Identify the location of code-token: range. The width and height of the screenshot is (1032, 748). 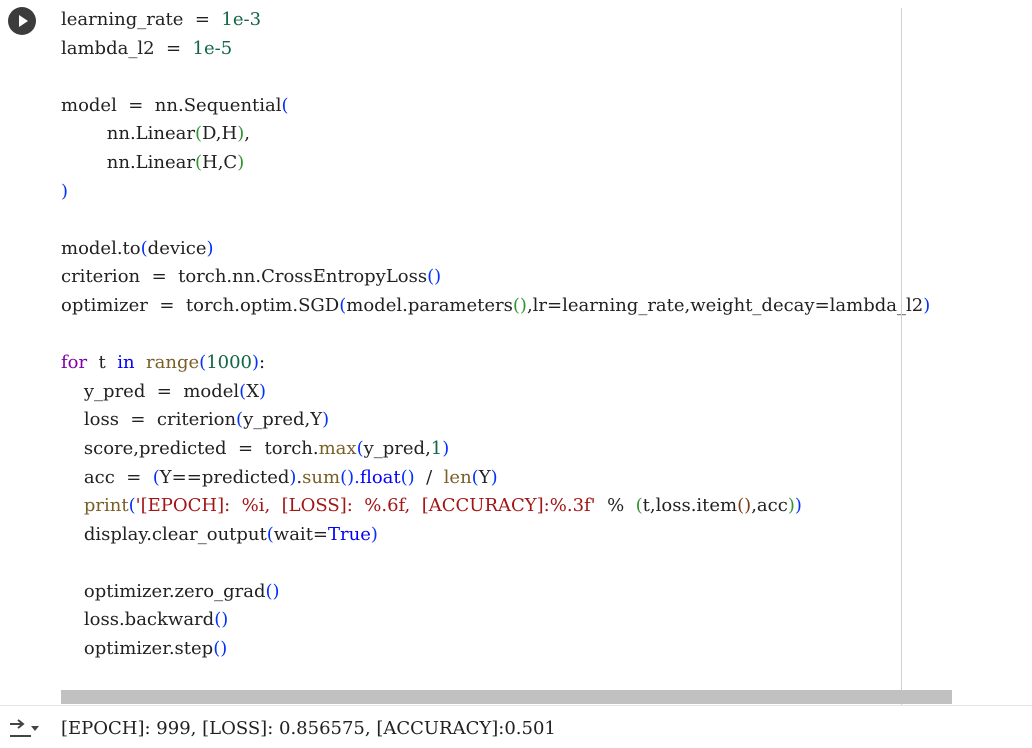
(173, 363).